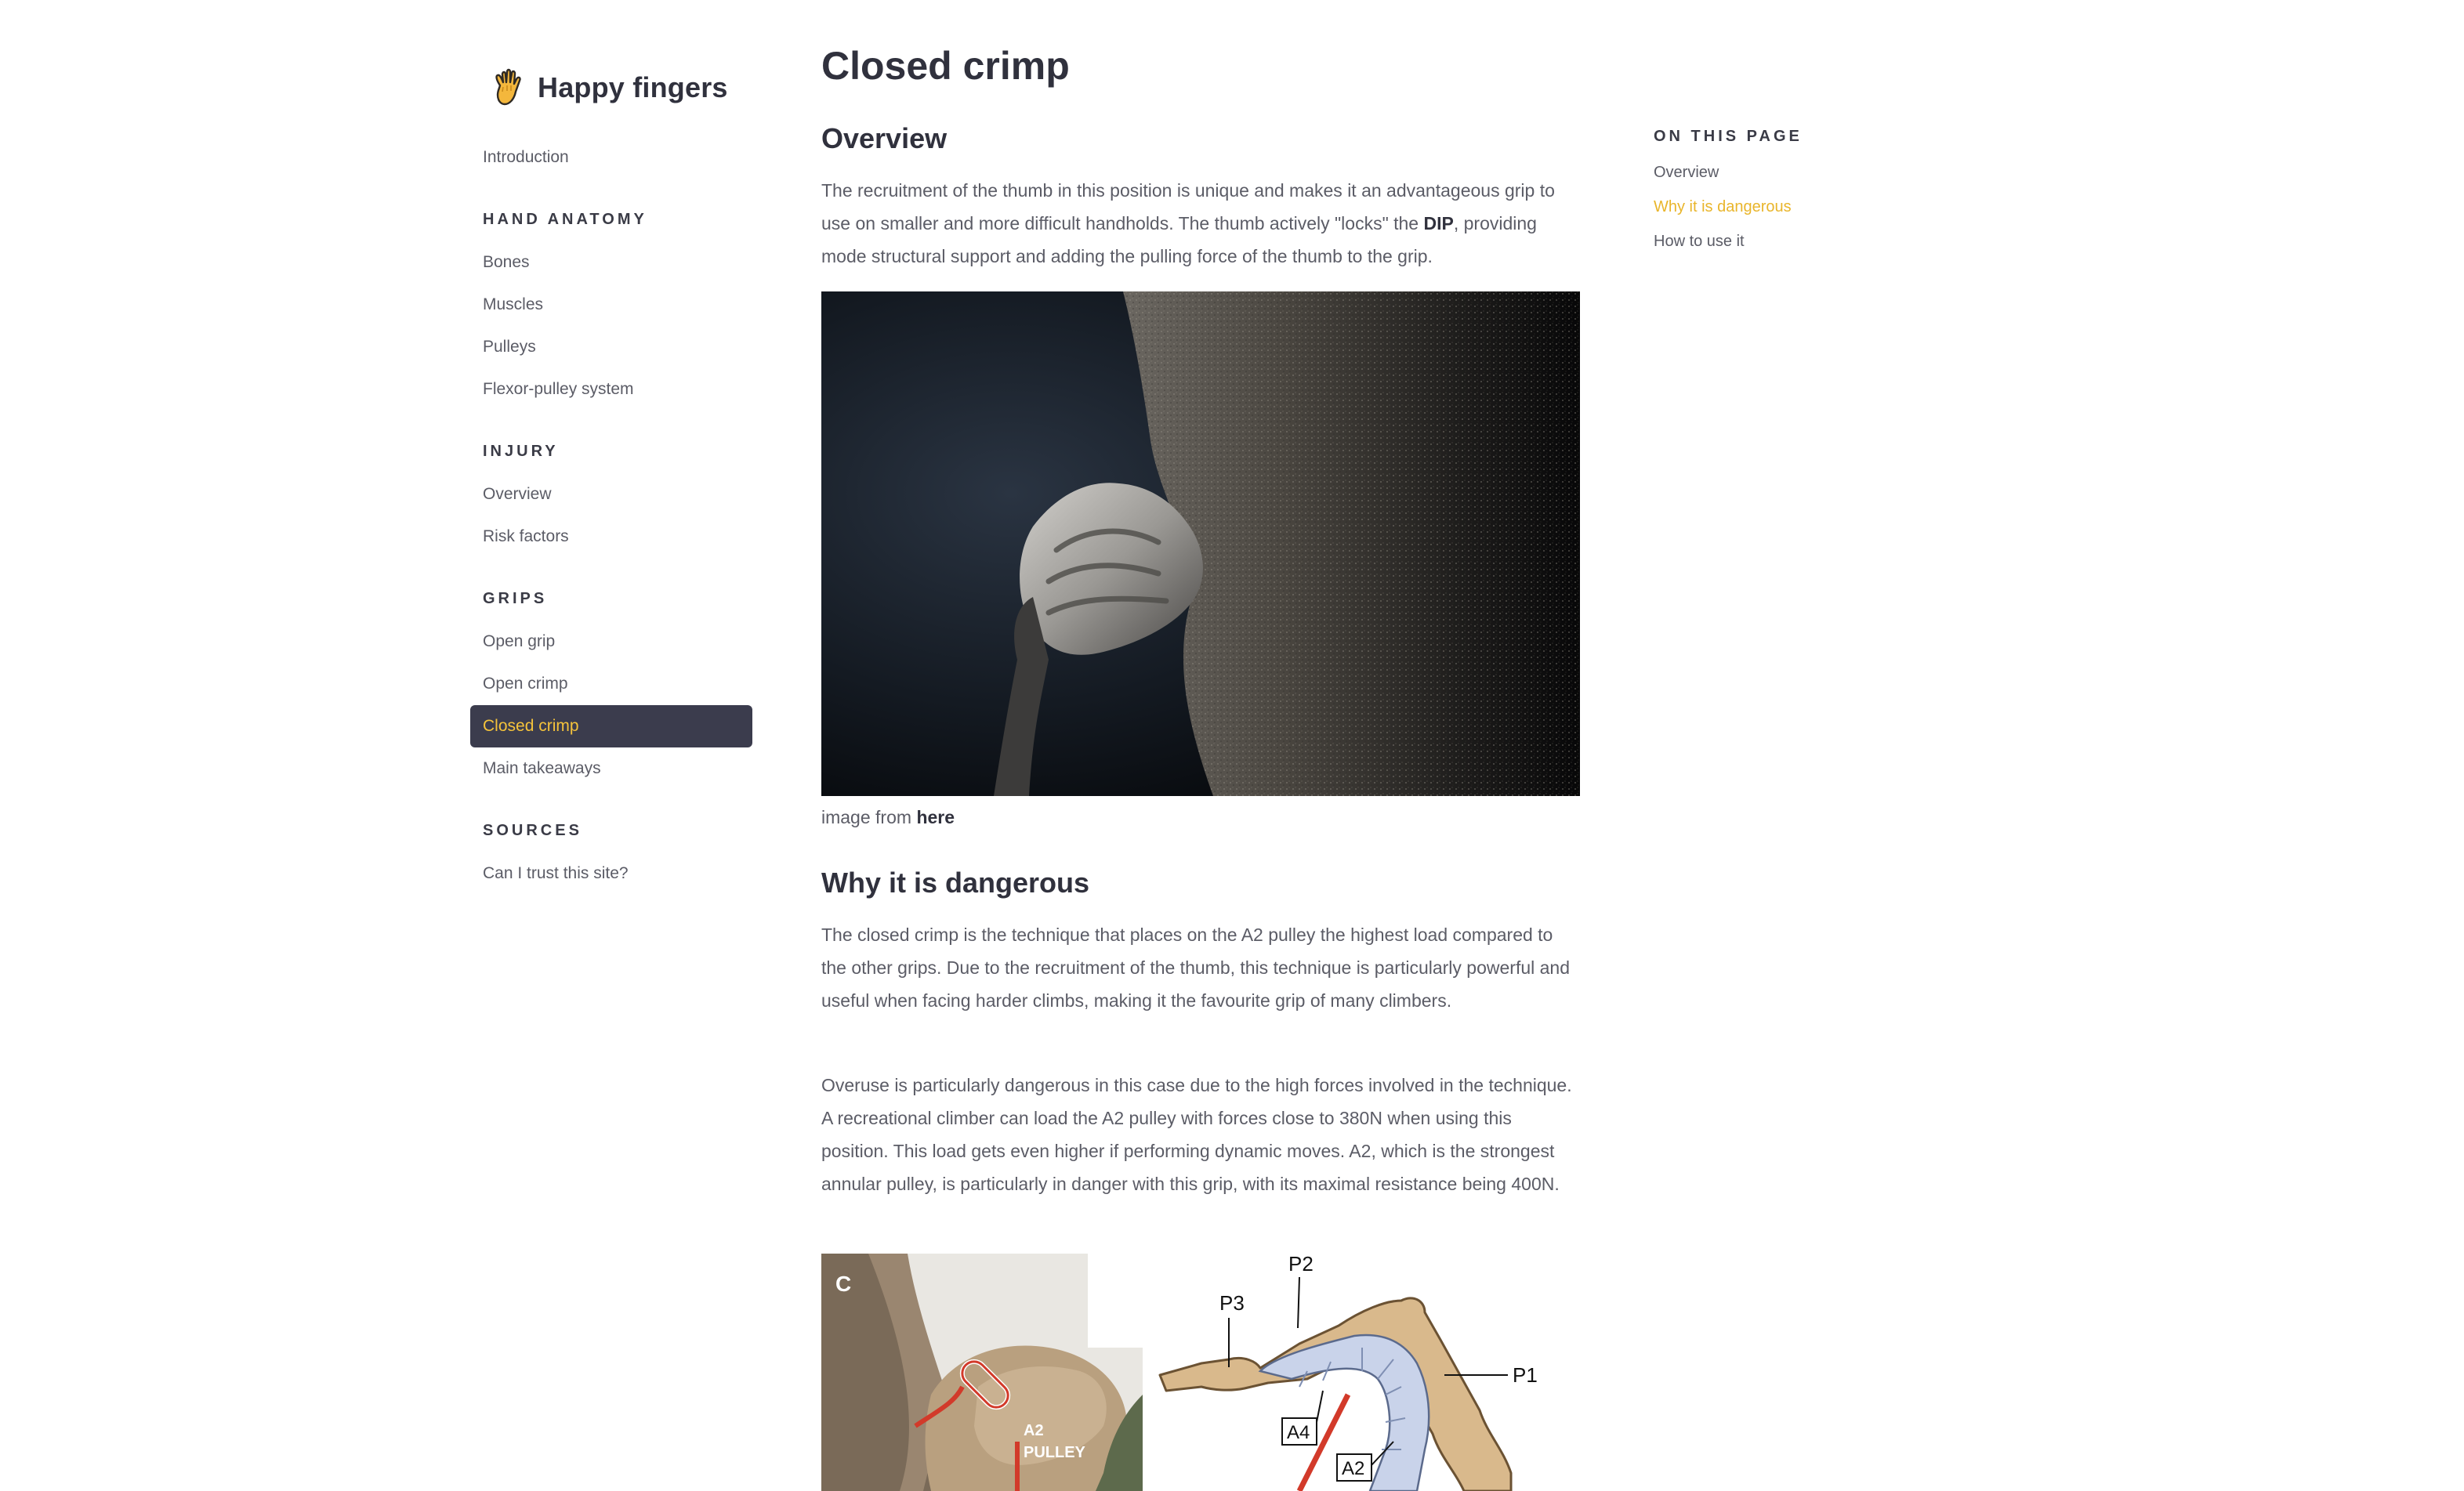 Image resolution: width=2464 pixels, height=1491 pixels. What do you see at coordinates (515, 598) in the screenshot?
I see `nav-section-grips: GRIPS` at bounding box center [515, 598].